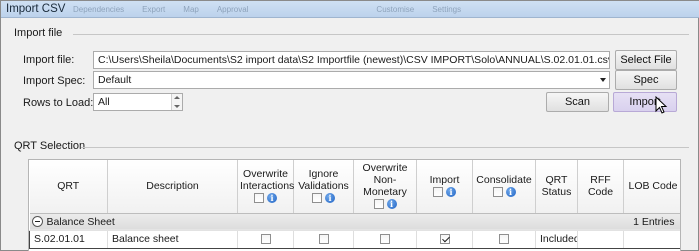 The image size is (699, 251). I want to click on column-header-overwrite-non-monetary: Overwrite Non-Monetary i, so click(385, 187).